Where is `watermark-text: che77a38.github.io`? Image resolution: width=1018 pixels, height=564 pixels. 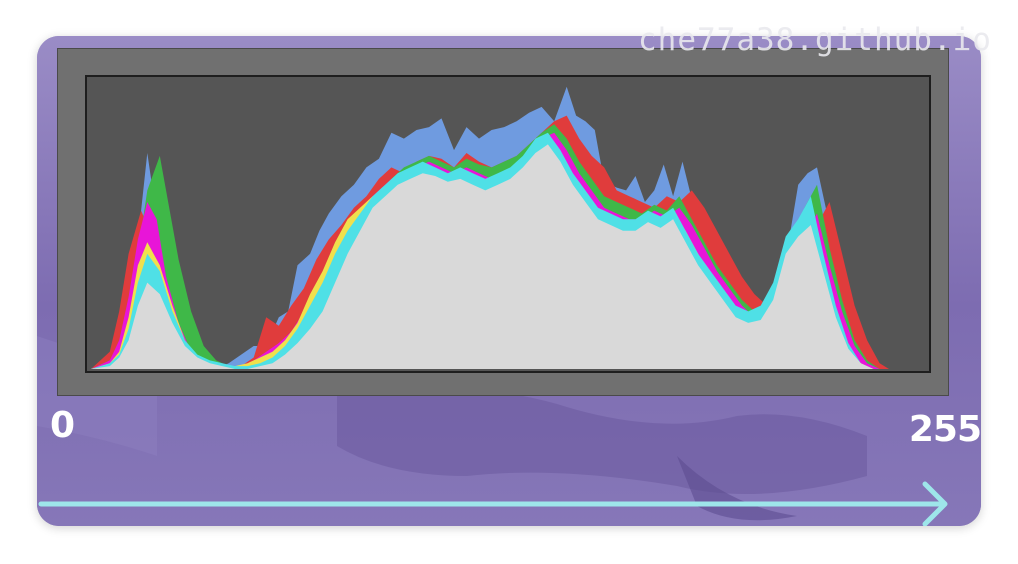 watermark-text: che77a38.github.io is located at coordinates (815, 40).